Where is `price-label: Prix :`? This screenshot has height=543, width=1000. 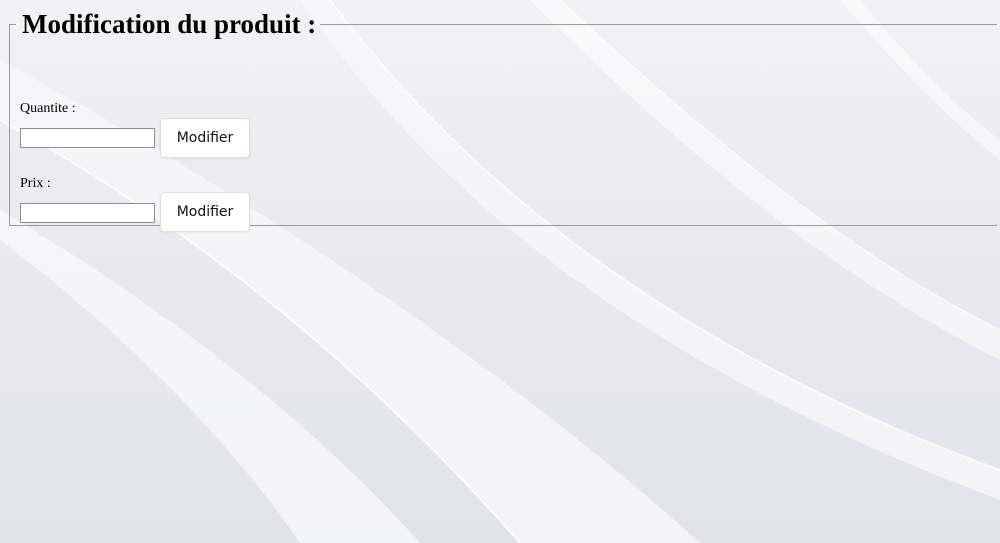
price-label: Prix : is located at coordinates (35, 183).